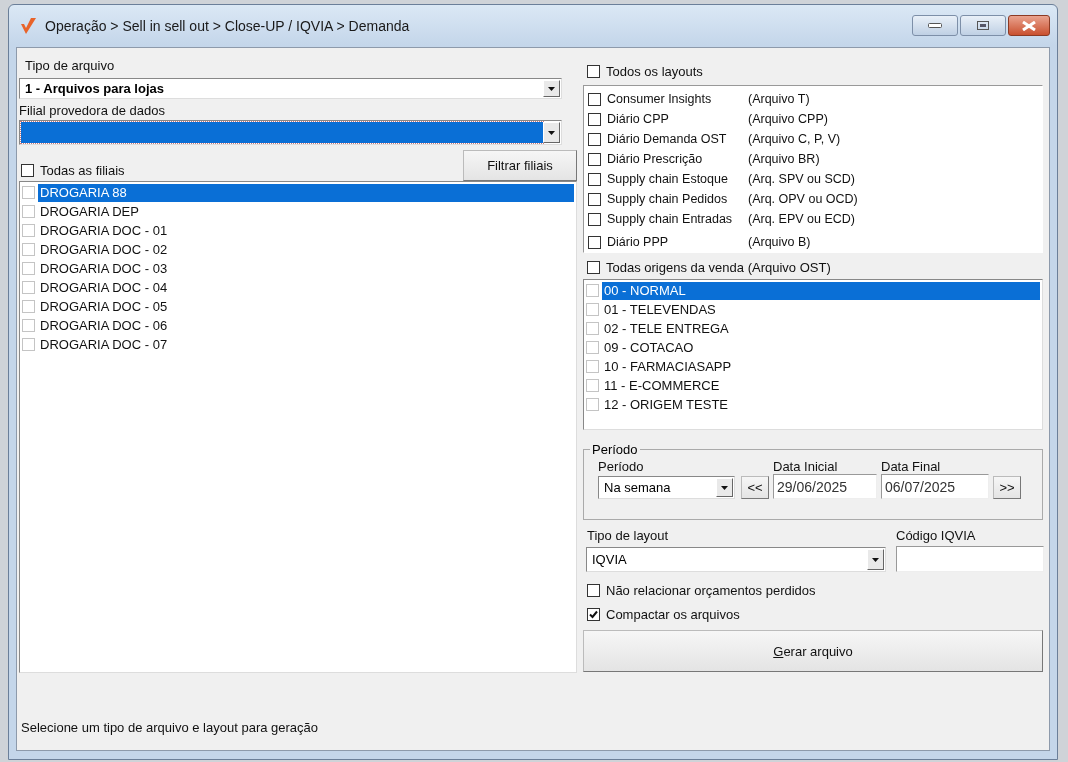  Describe the element at coordinates (788, 119) in the screenshot. I see `layout-file: (Arquivo CPP)` at that location.